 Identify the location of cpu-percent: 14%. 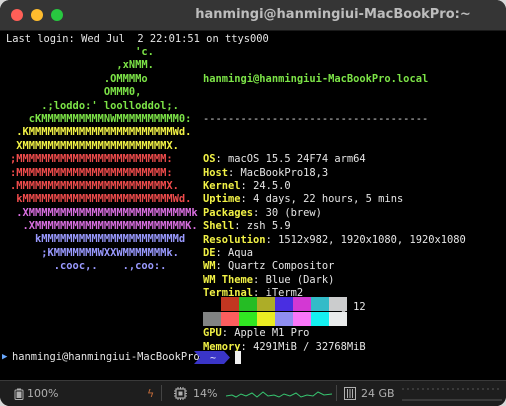
(205, 393).